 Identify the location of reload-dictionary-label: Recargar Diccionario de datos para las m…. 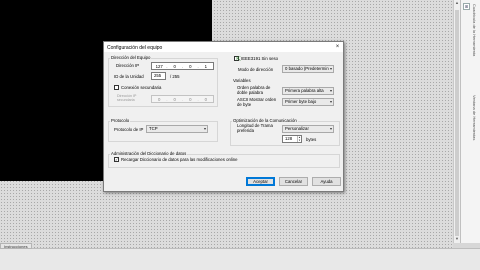
(179, 159).